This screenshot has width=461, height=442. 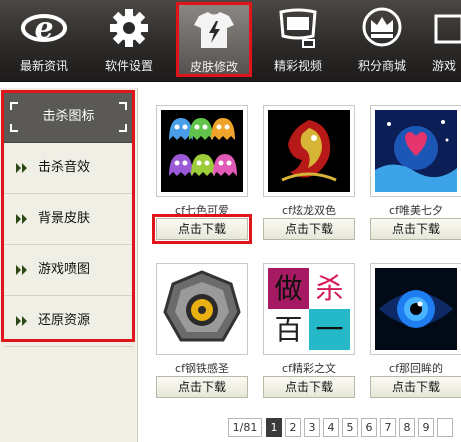 What do you see at coordinates (223, 129) in the screenshot?
I see `ghost-icon-orange` at bounding box center [223, 129].